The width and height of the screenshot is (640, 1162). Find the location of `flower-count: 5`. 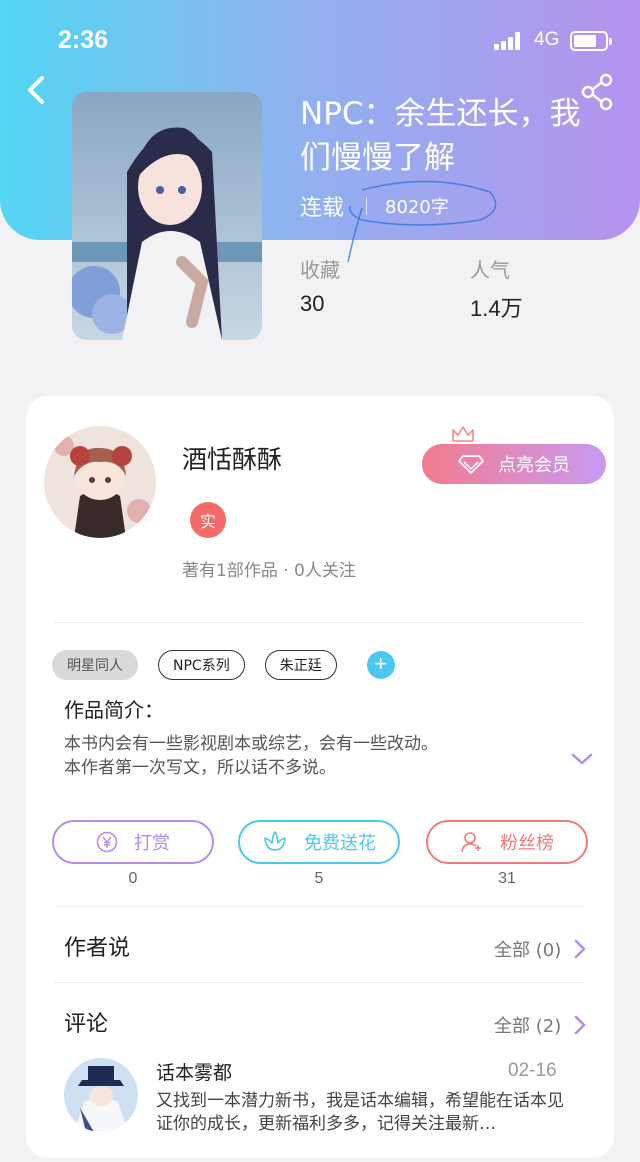

flower-count: 5 is located at coordinates (319, 878).